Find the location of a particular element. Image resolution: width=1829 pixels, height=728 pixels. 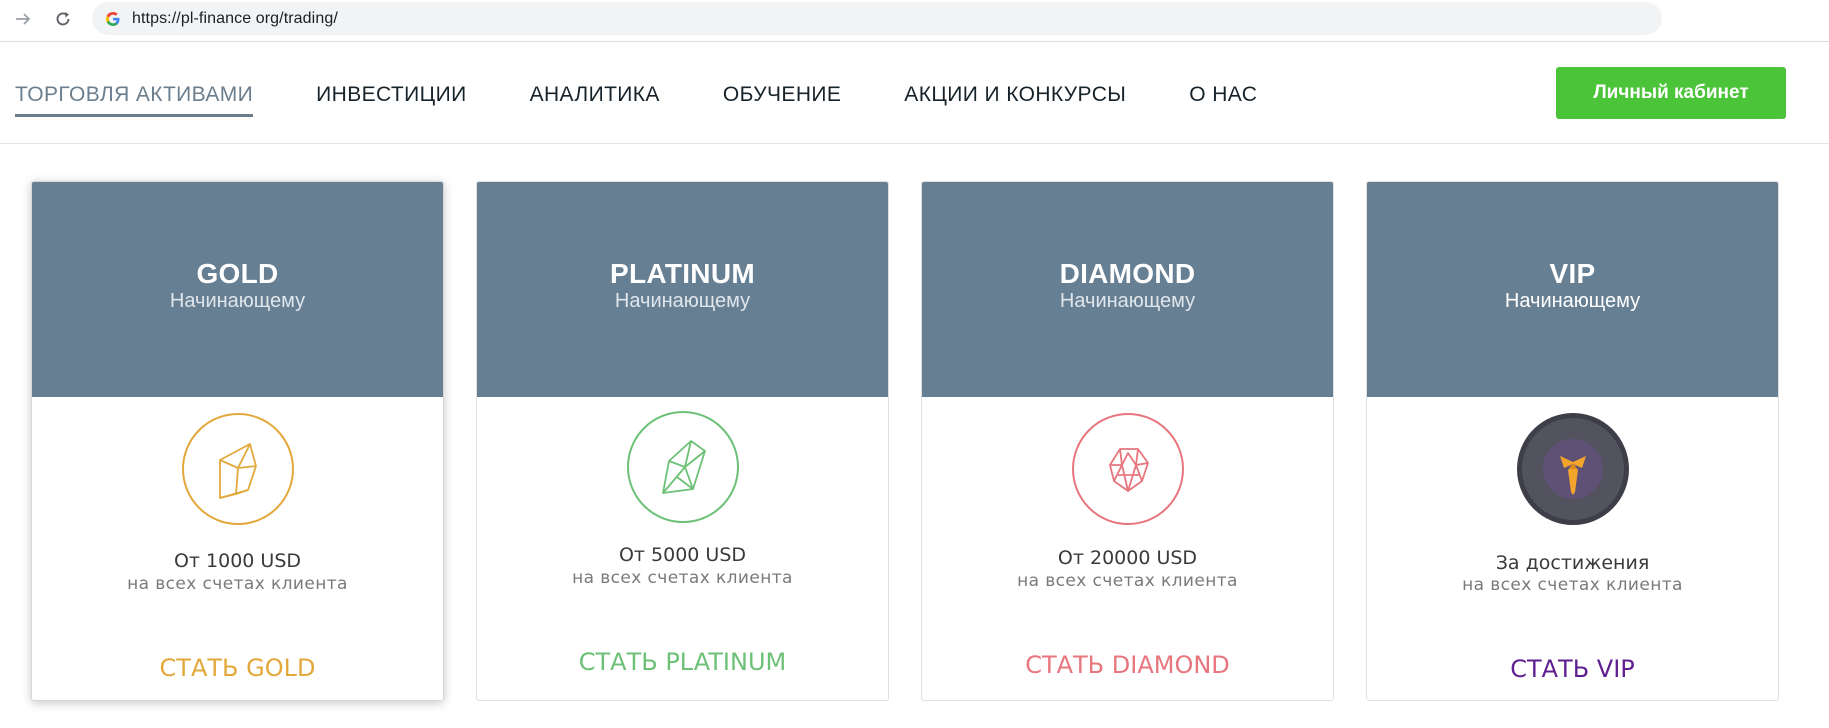

card-header: DIAMOND Начинающему is located at coordinates (1127, 289).